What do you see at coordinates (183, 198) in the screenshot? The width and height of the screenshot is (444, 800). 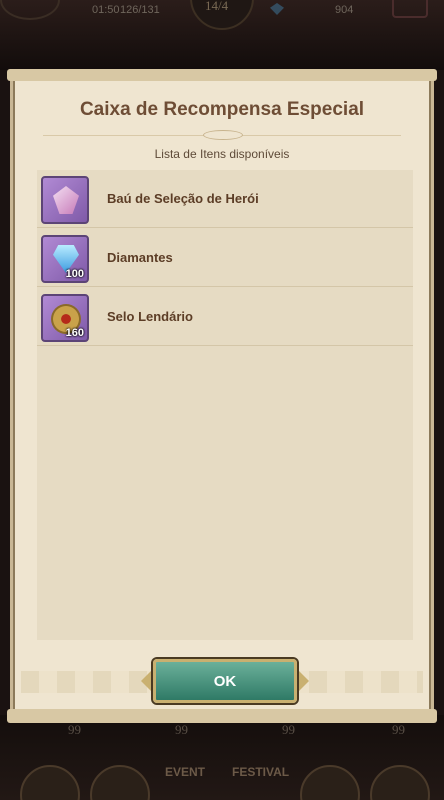 I see `item-label: Baú de Seleção de Herói` at bounding box center [183, 198].